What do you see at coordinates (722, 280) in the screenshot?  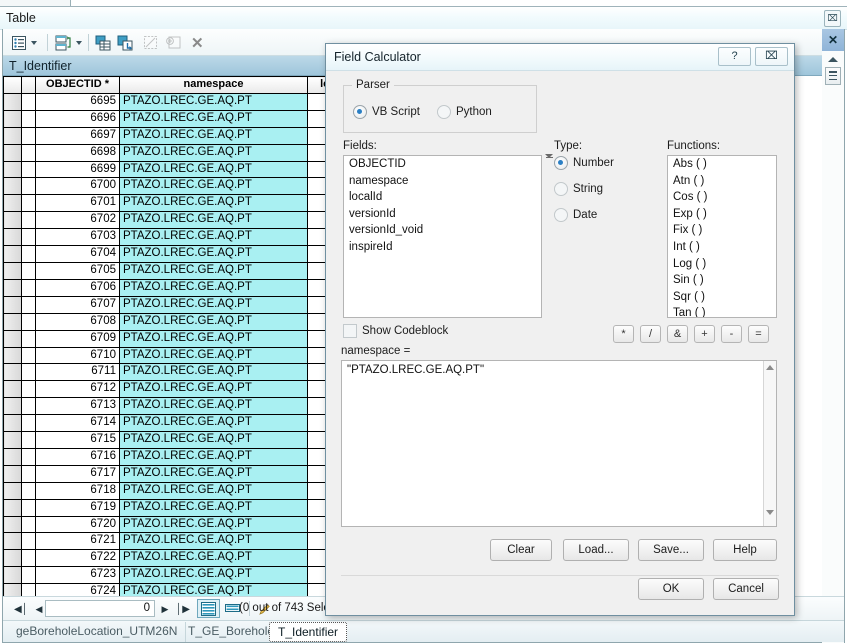 I see `functions-list-item: Sin ( )` at bounding box center [722, 280].